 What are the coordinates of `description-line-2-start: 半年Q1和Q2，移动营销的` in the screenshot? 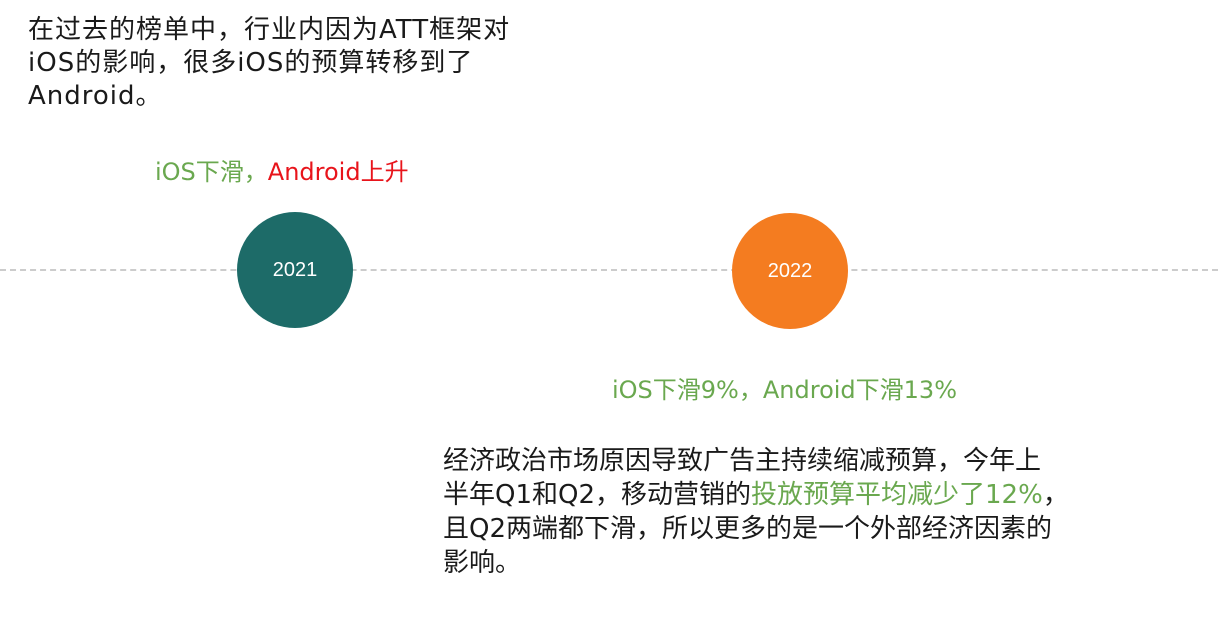 It's located at (597, 495).